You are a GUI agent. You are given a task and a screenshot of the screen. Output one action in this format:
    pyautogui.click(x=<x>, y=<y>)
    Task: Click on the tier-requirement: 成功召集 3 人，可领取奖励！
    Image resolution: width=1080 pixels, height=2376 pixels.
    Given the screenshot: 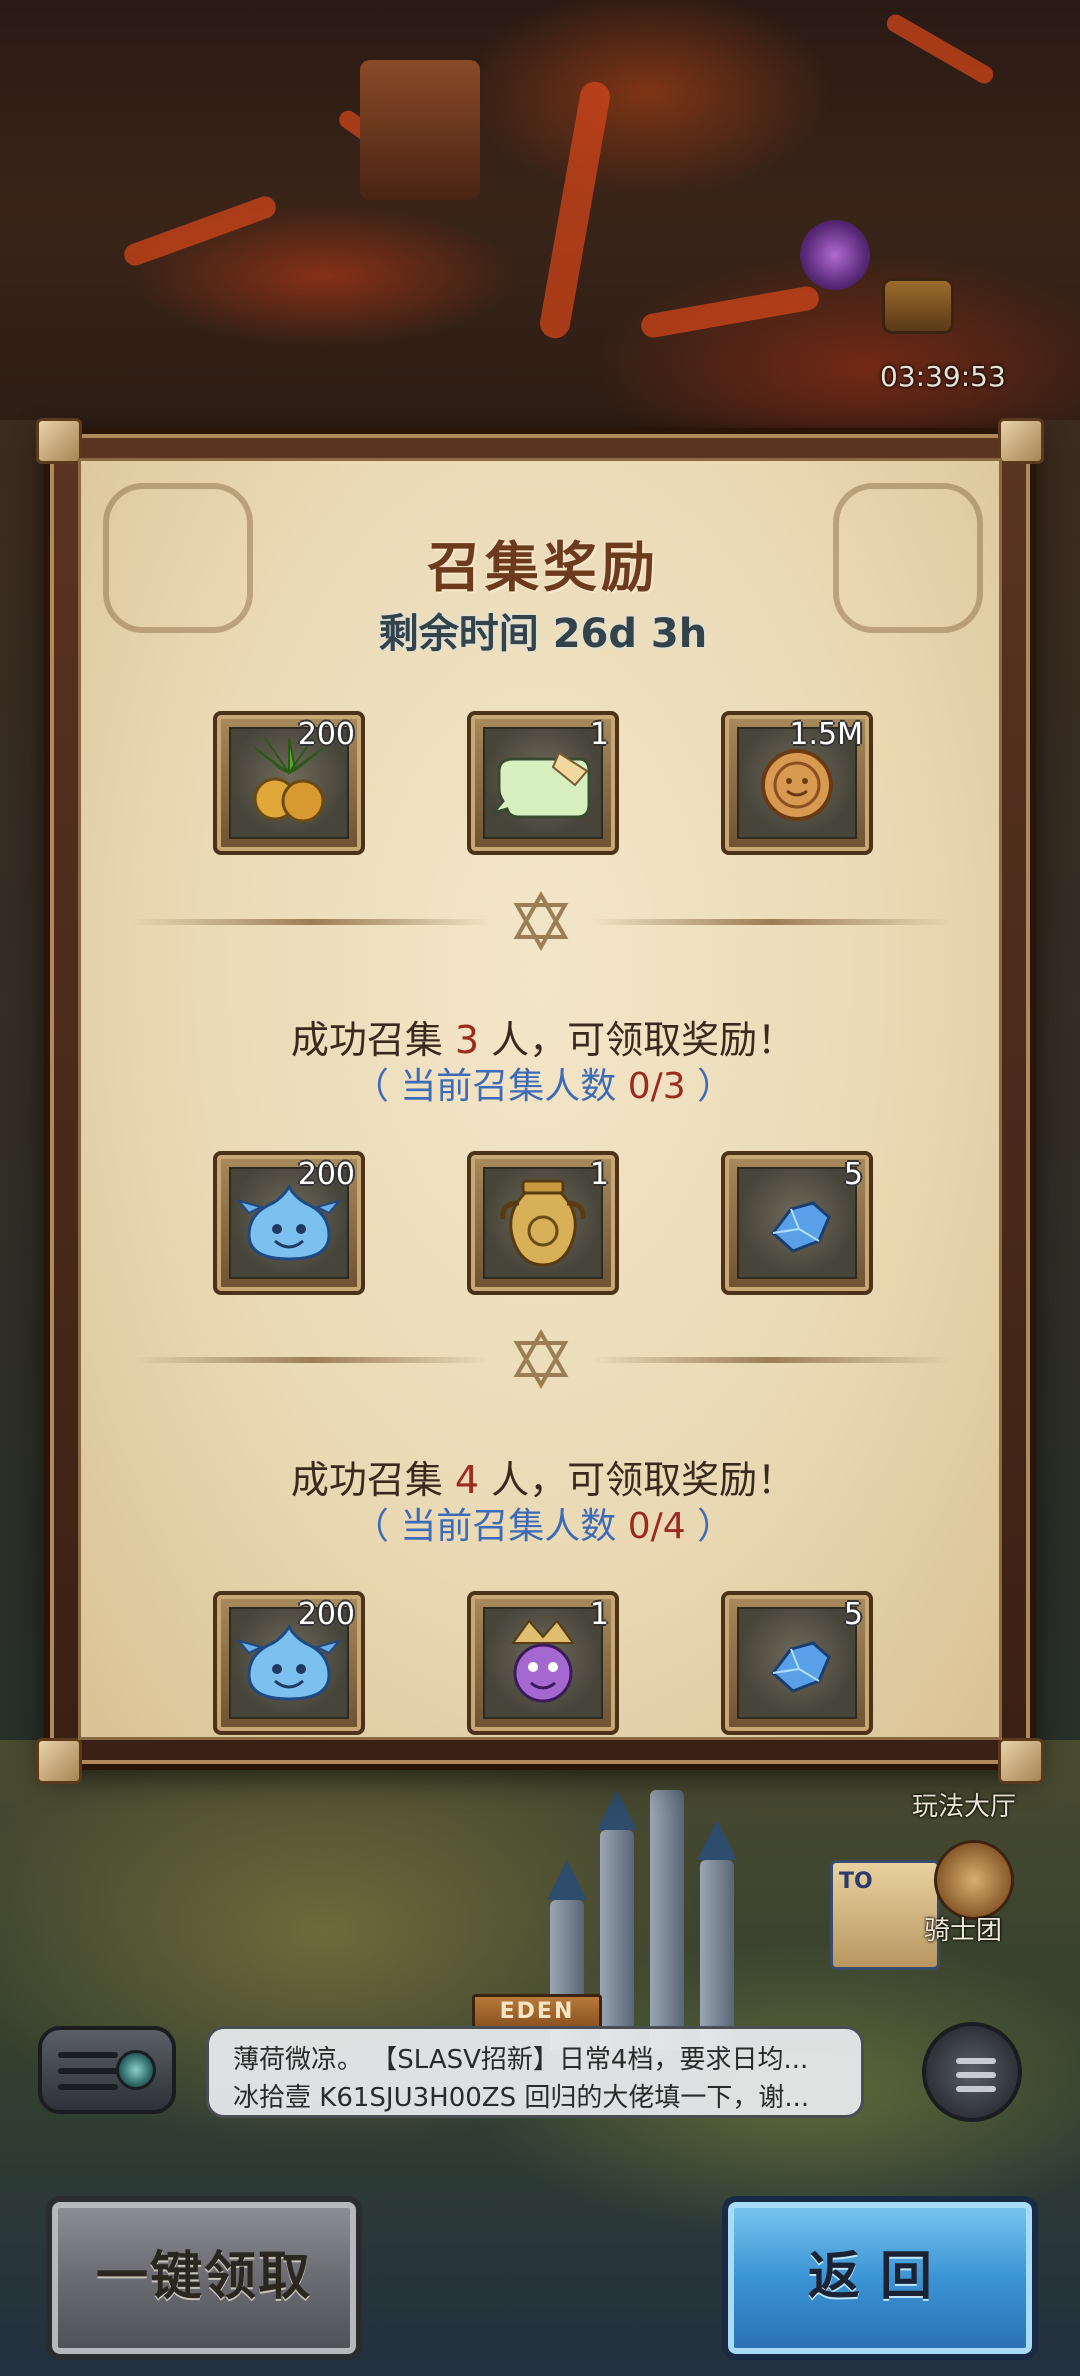 What is the action you would take?
    pyautogui.click(x=540, y=1036)
    